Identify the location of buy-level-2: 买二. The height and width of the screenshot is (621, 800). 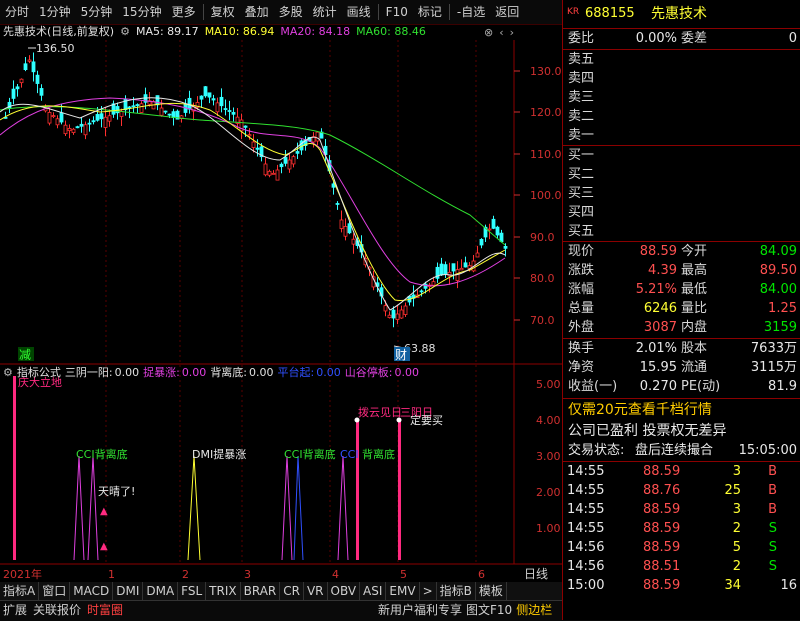
(681, 175).